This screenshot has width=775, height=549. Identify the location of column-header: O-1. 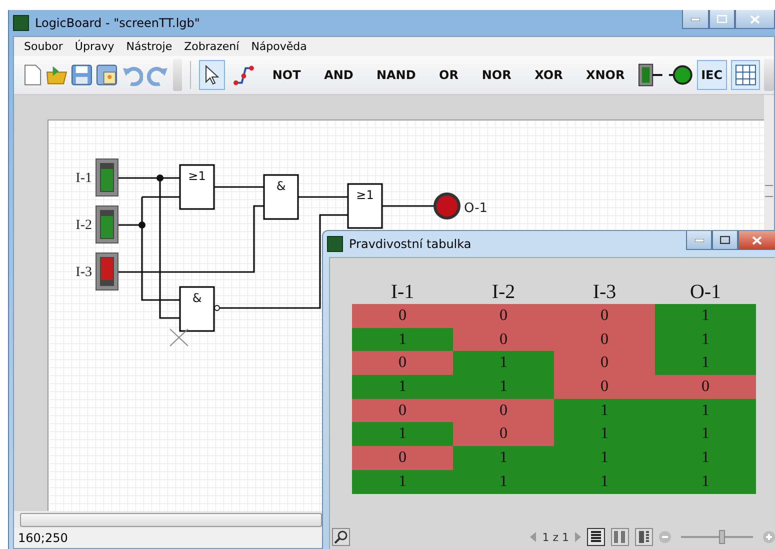
(705, 292).